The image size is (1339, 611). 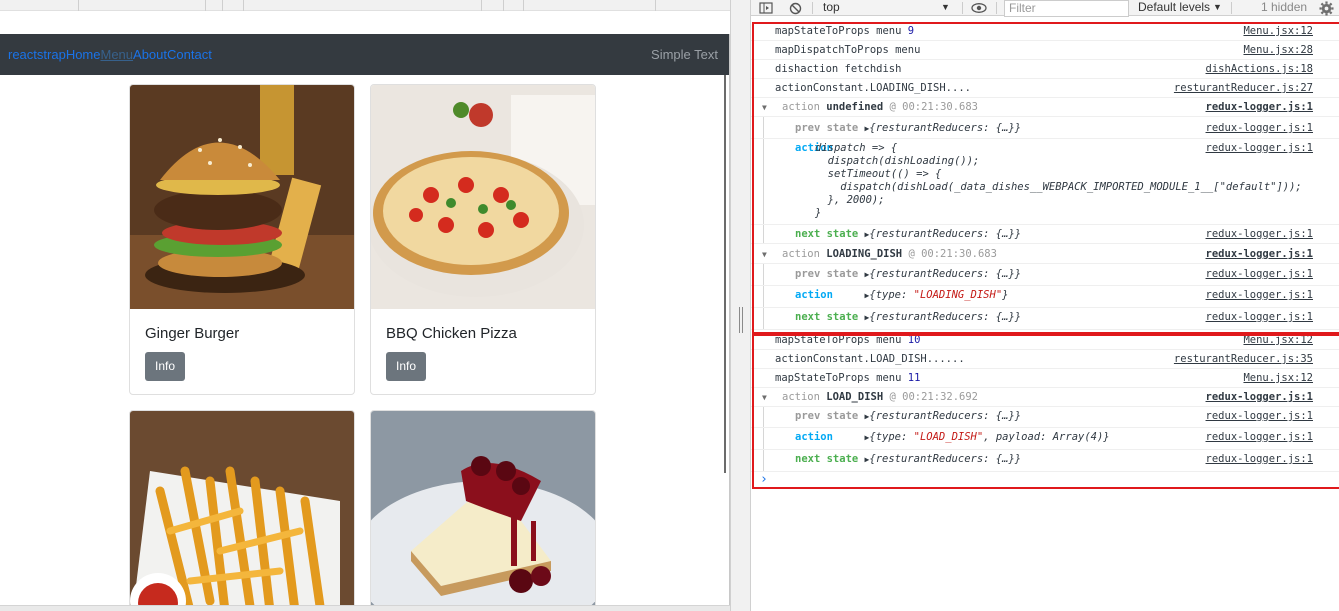 I want to click on timestamp: @ 00:21:32.692, so click(x=934, y=397).